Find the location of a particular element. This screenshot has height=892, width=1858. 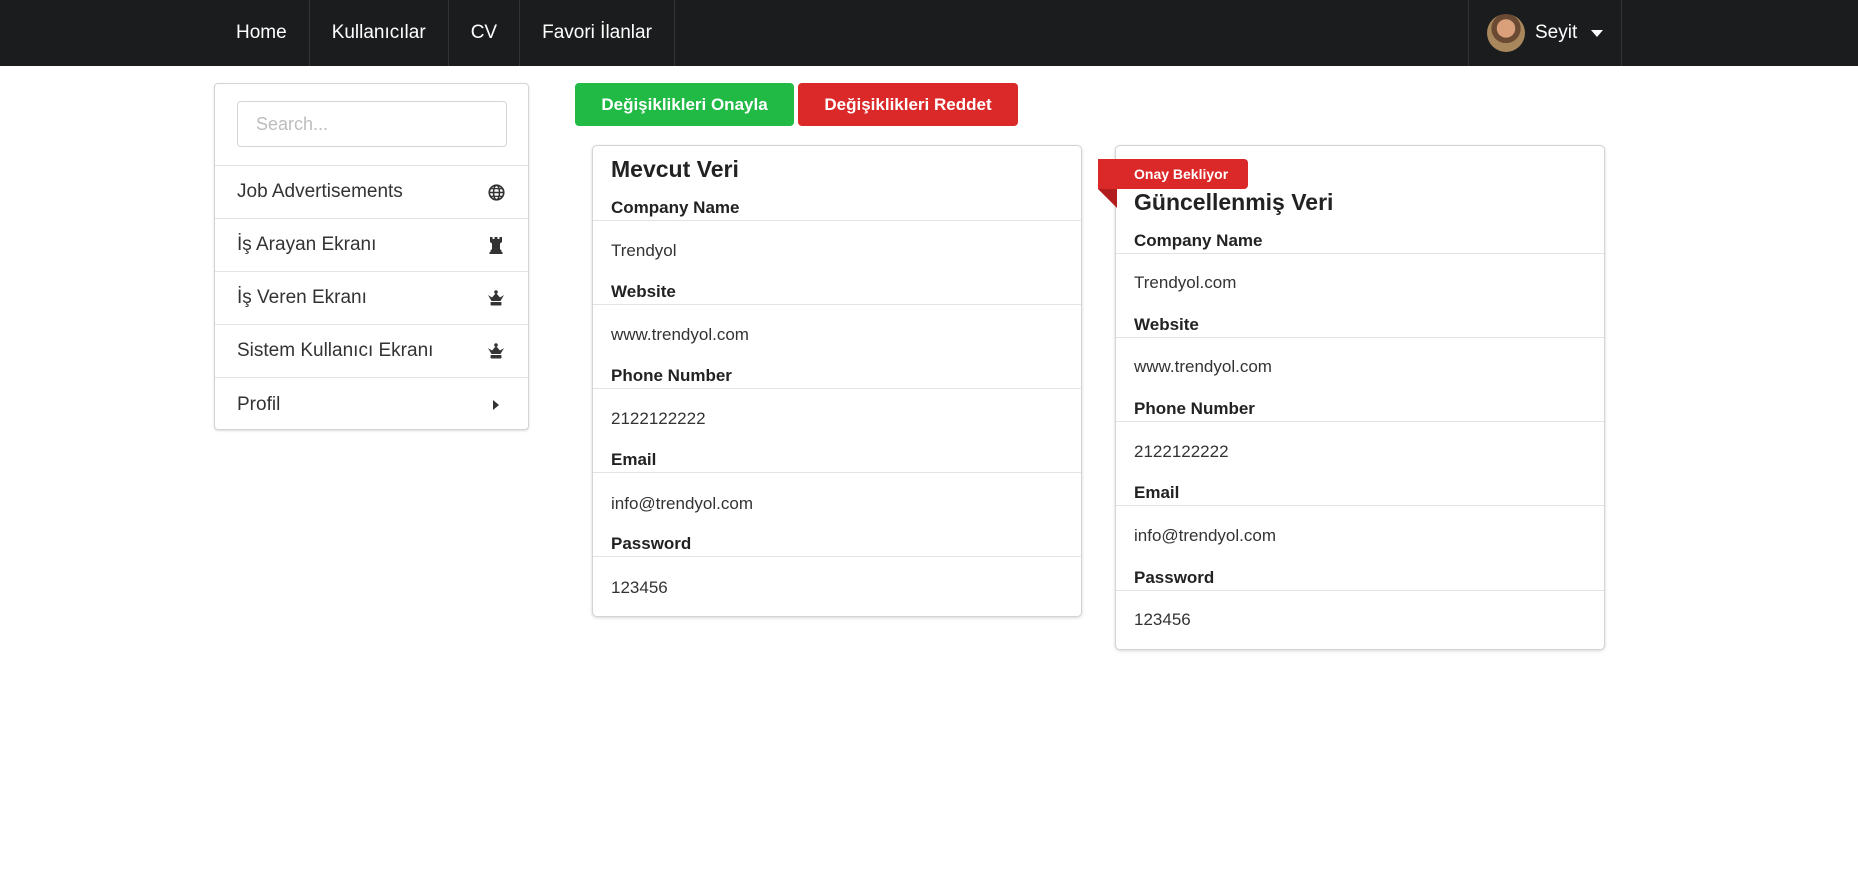

avatar is located at coordinates (1506, 33).